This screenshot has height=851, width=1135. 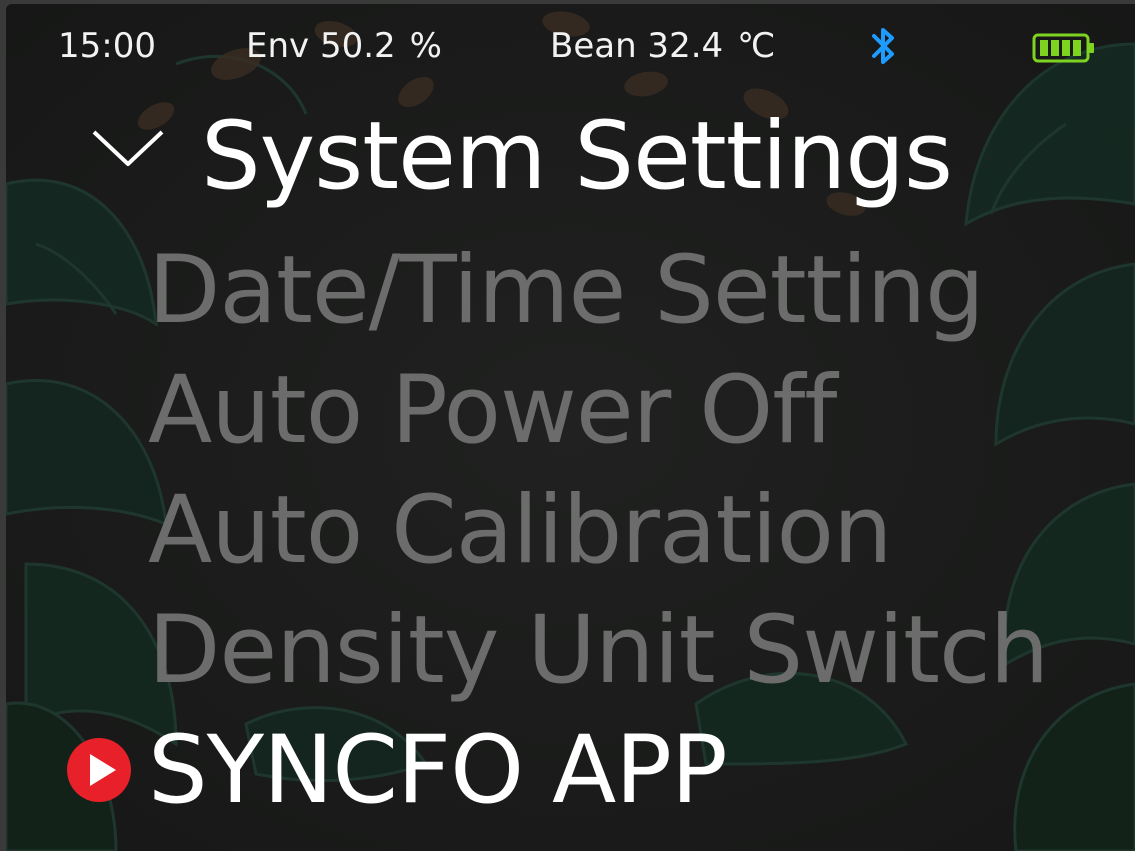 I want to click on battery-full-icon, so click(x=1063, y=48).